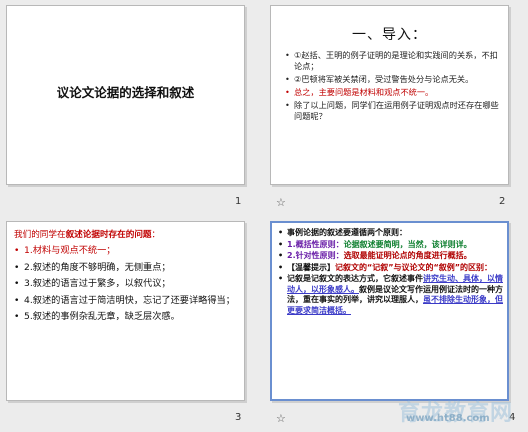 This screenshot has width=528, height=432. I want to click on slide-4-line: 事例论据的叙述要遵循两个原则：, so click(391, 233).